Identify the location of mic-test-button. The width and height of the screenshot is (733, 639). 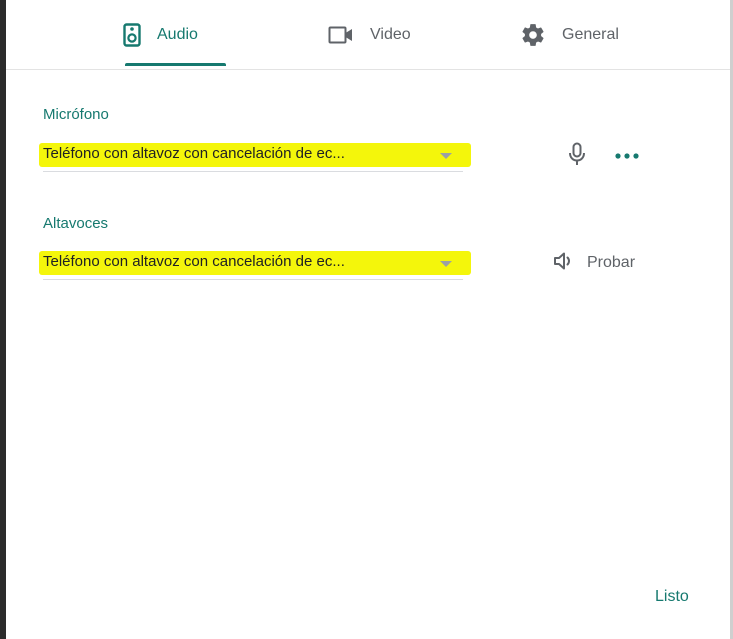
(577, 156).